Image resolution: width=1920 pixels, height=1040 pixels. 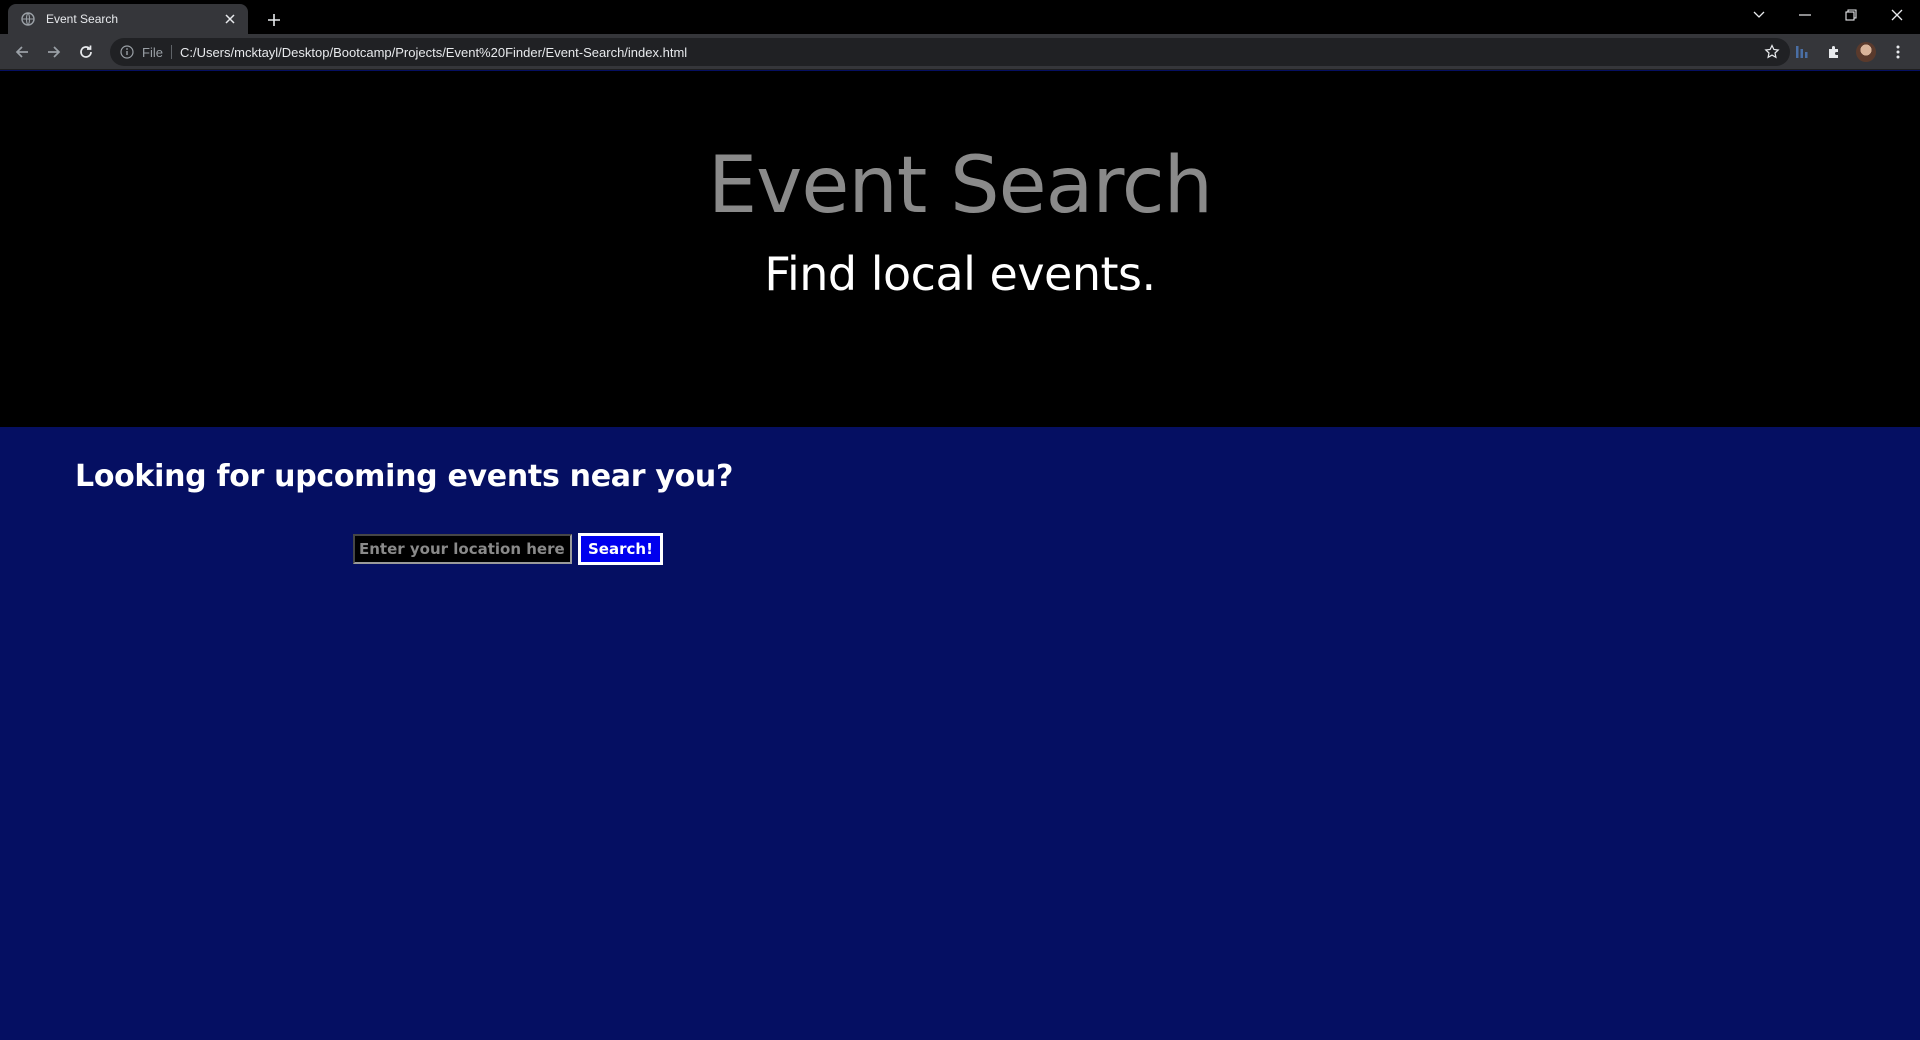 I want to click on reload-icon, so click(x=86, y=52).